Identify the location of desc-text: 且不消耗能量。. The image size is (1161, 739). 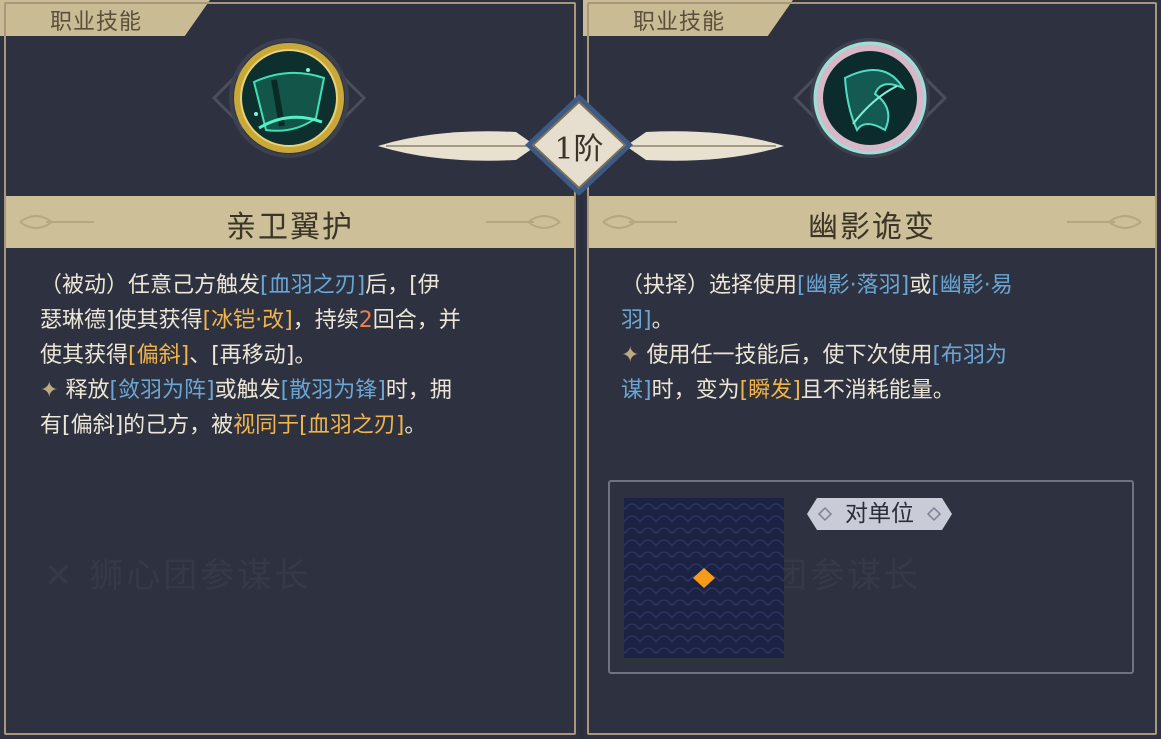
(877, 390).